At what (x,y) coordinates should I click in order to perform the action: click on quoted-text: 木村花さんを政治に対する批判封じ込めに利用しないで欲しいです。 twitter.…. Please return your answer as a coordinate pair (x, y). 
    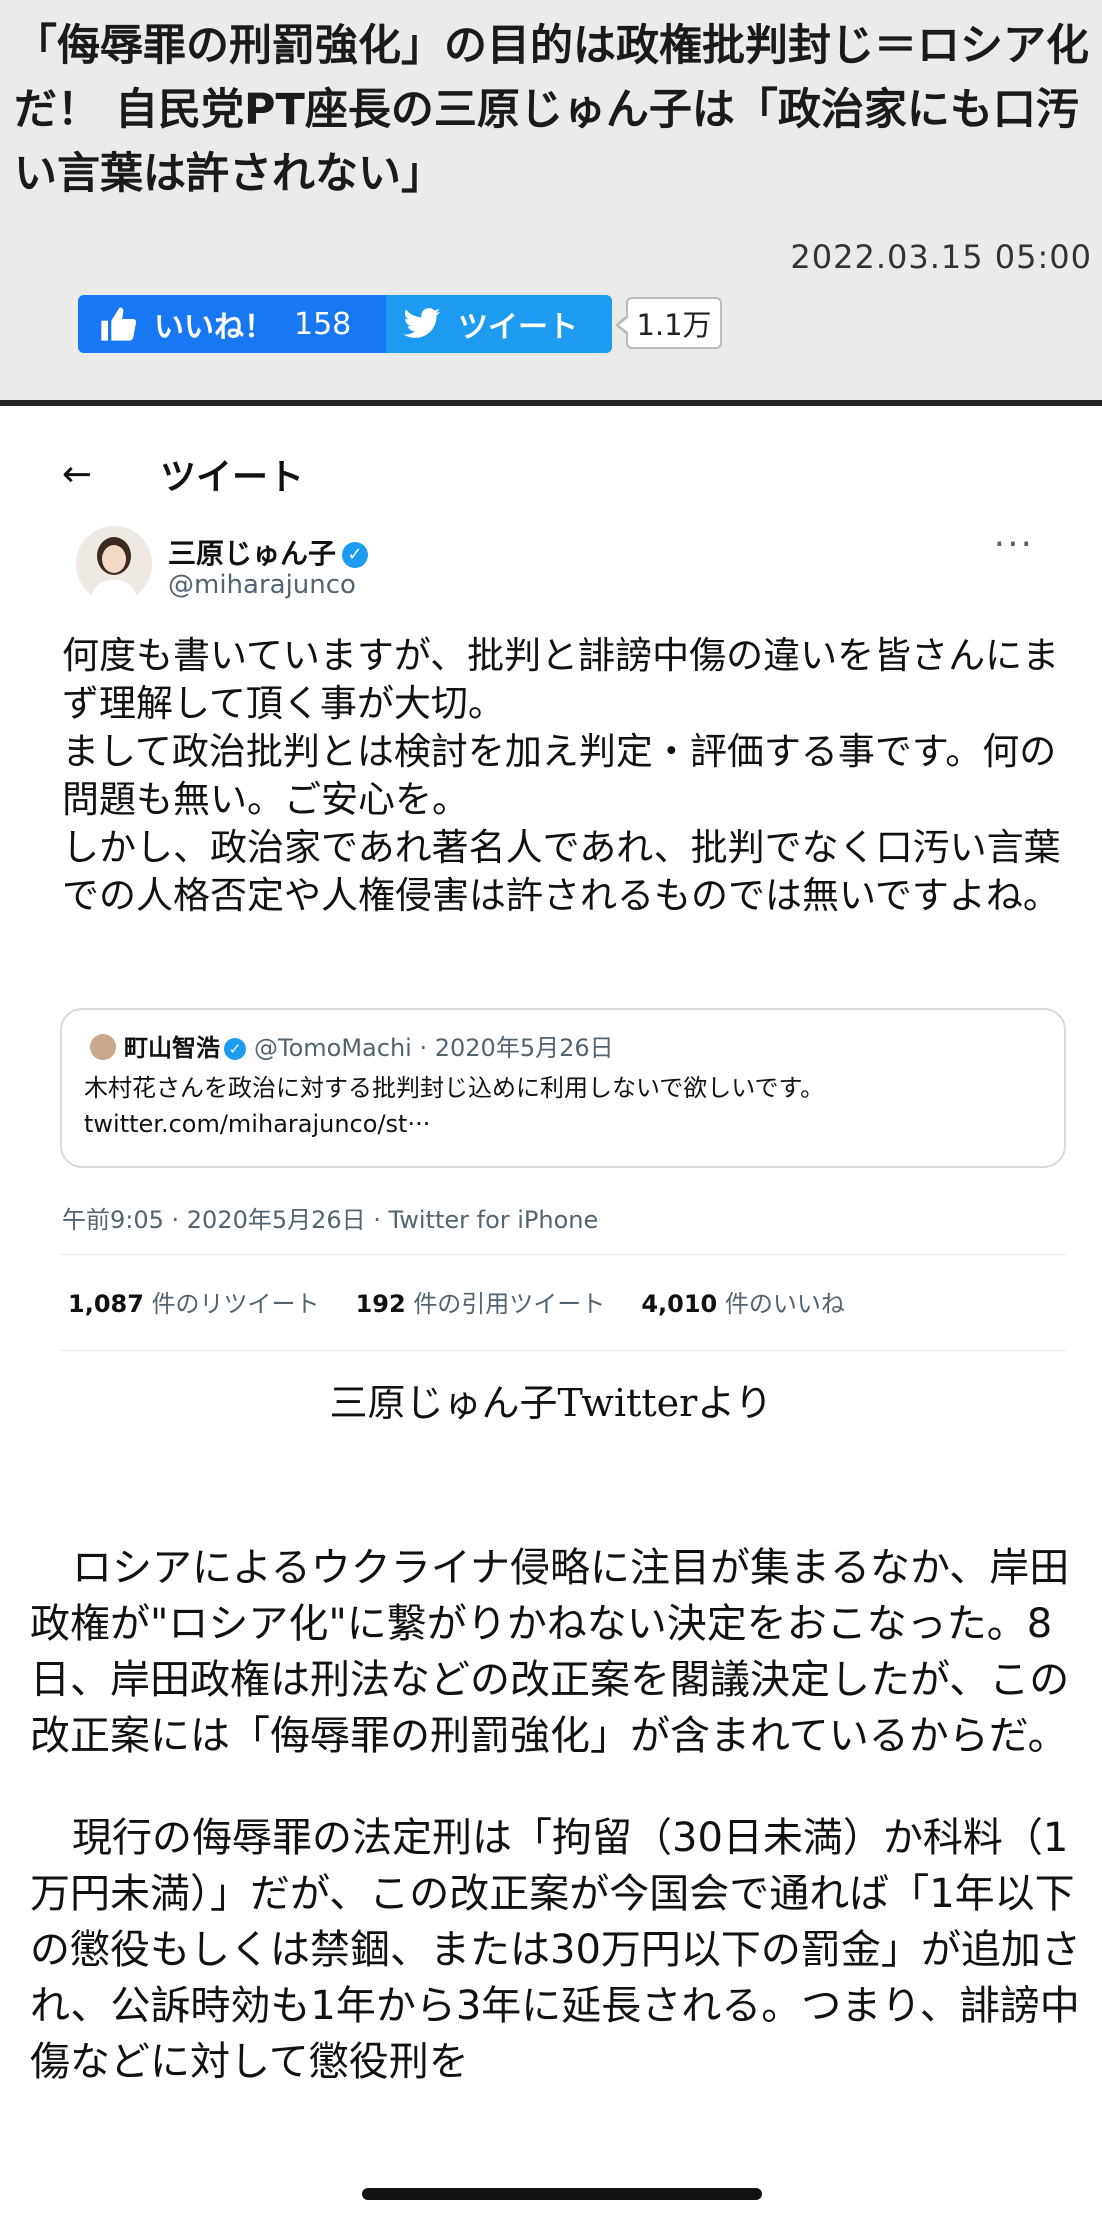
    Looking at the image, I should click on (454, 1106).